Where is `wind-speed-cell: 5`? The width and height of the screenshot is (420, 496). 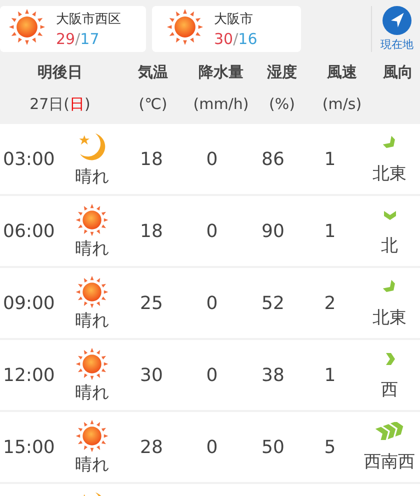
wind-speed-cell: 5 is located at coordinates (330, 447).